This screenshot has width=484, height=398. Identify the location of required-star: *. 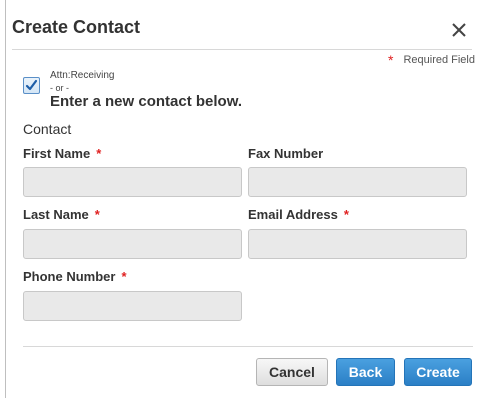
(391, 60).